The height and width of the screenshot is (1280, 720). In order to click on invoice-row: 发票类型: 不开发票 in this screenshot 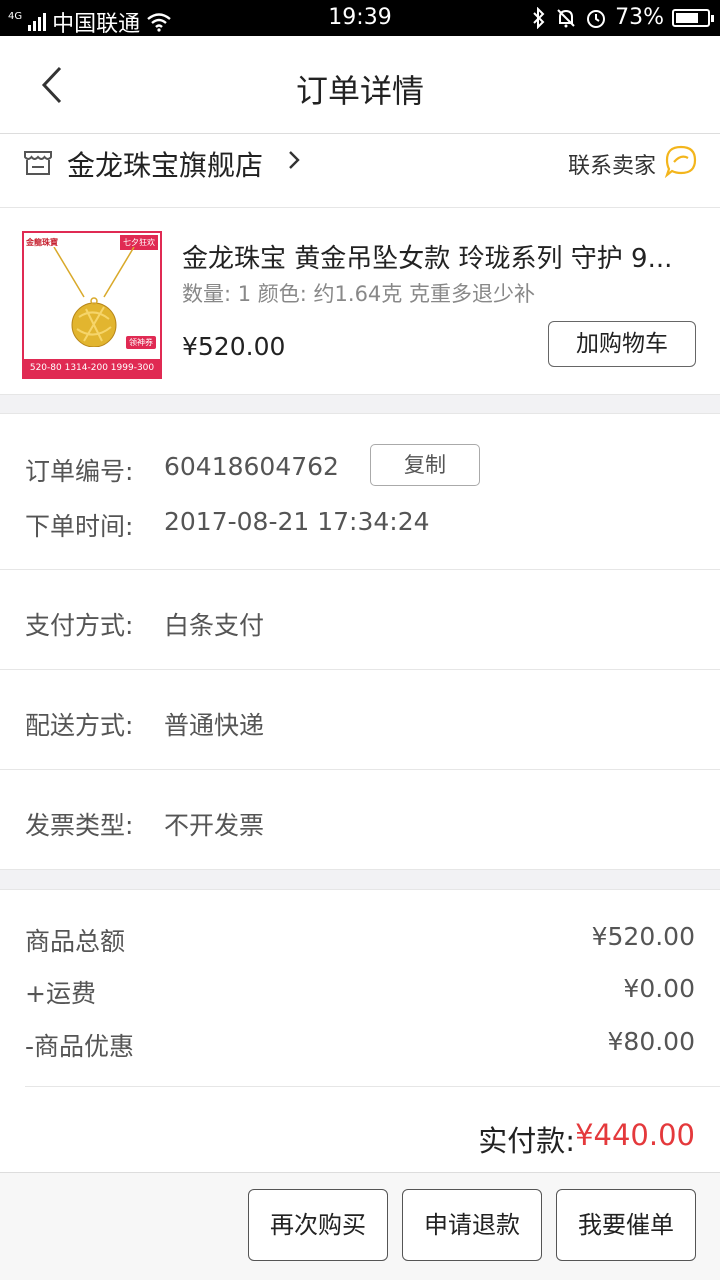, I will do `click(360, 820)`.